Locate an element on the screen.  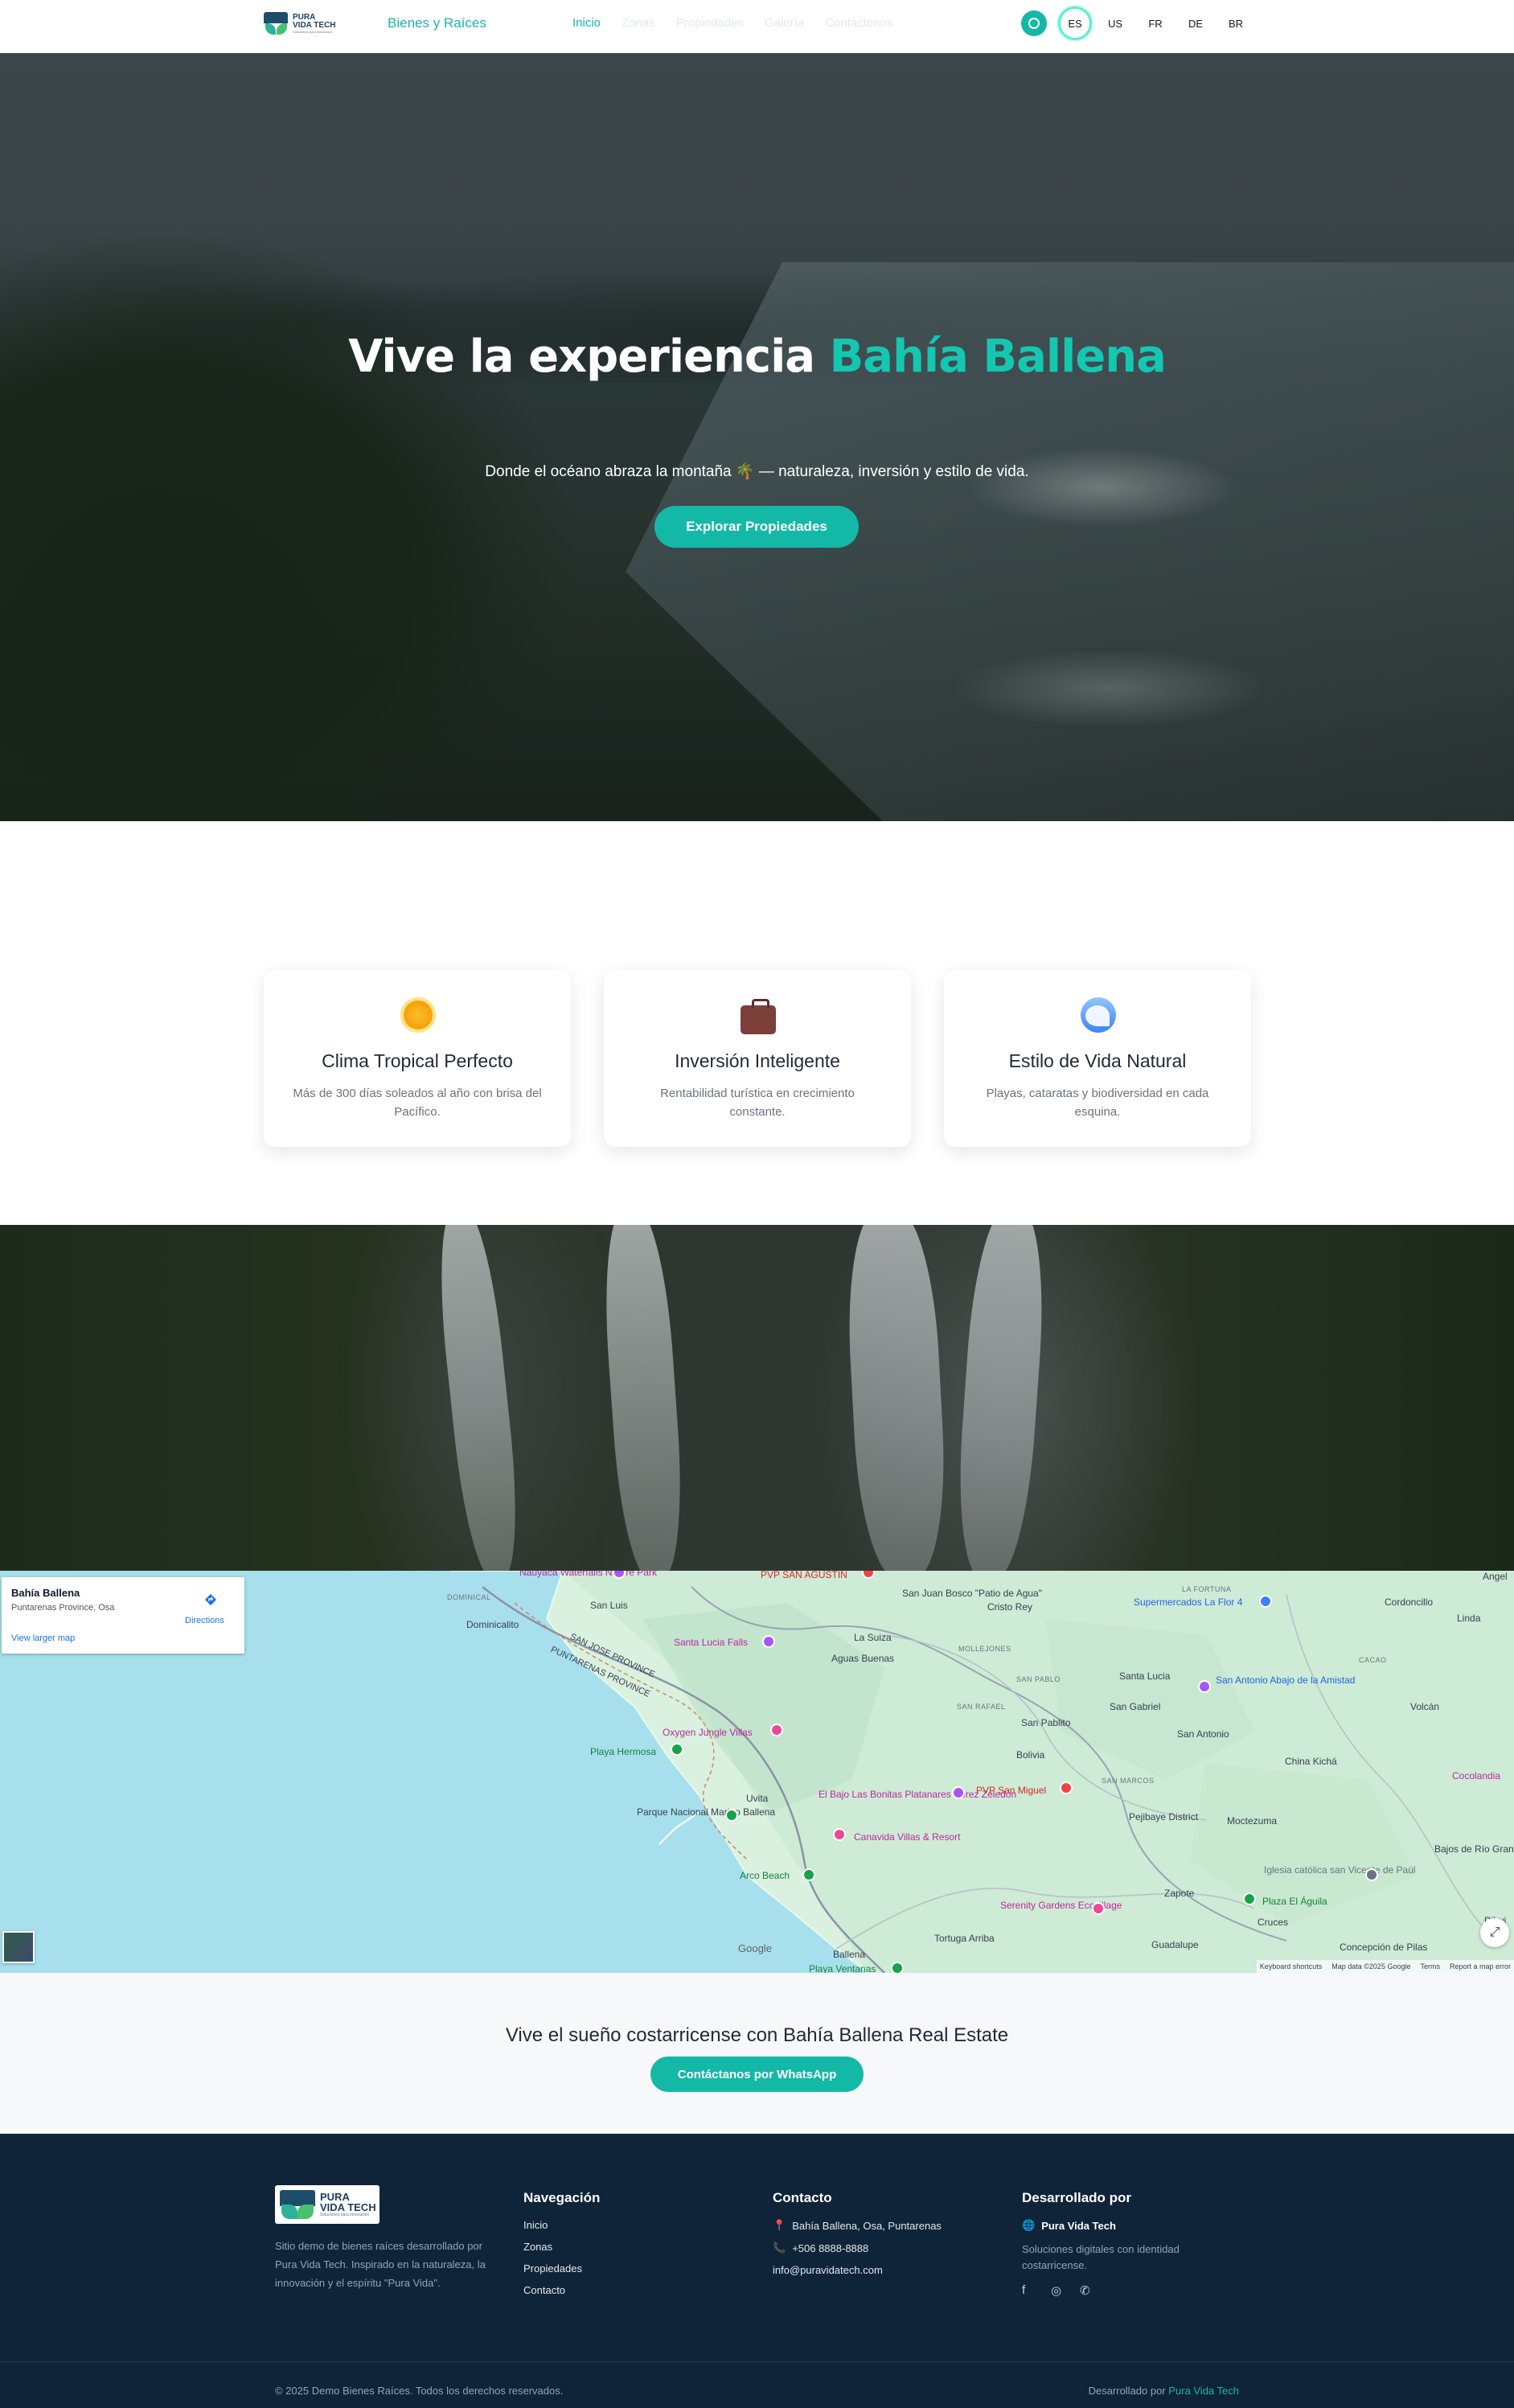
map-label: Plaza El Águila is located at coordinates (1294, 1901).